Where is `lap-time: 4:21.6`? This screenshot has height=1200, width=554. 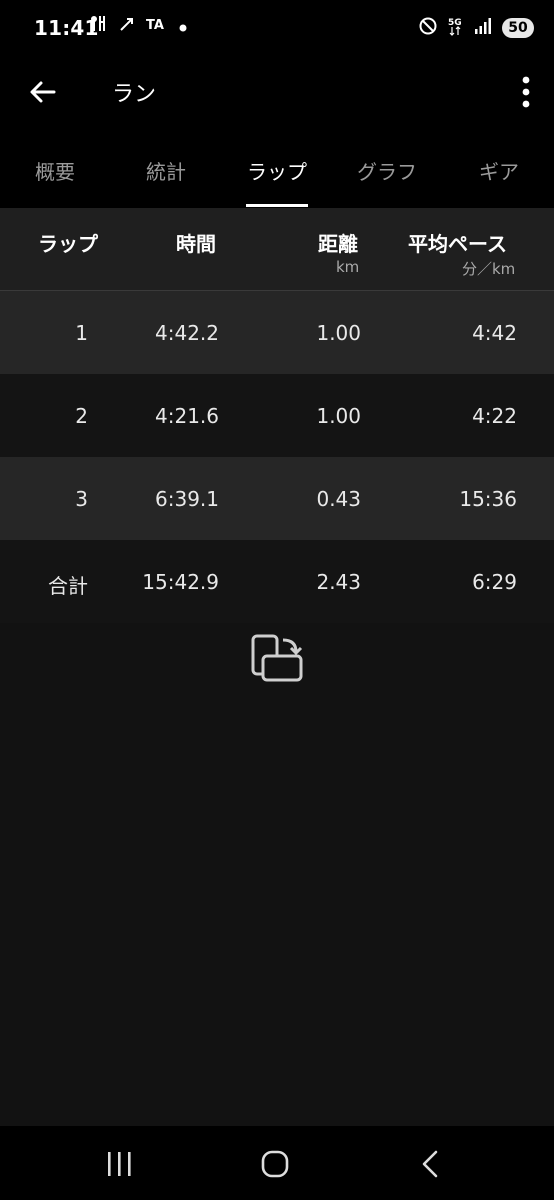
lap-time: 4:21.6 is located at coordinates (187, 416).